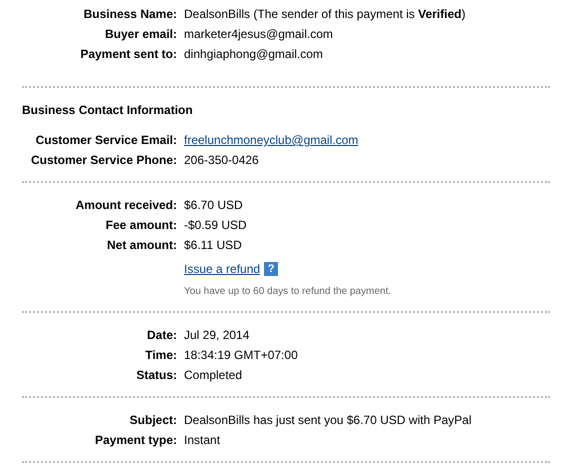  What do you see at coordinates (108, 110) in the screenshot?
I see `section-heading: Business Contact Information` at bounding box center [108, 110].